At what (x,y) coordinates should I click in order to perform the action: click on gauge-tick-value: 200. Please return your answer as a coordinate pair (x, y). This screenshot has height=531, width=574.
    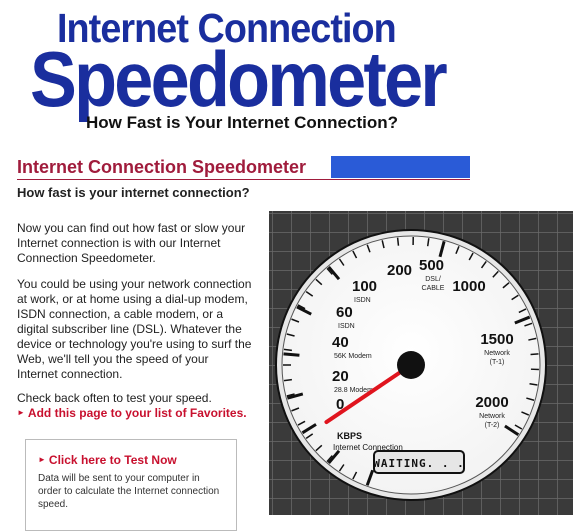
    Looking at the image, I should click on (399, 270).